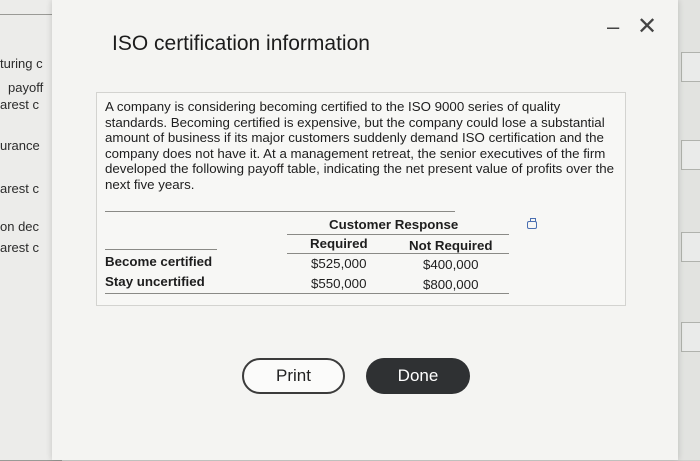 Image resolution: width=700 pixels, height=461 pixels. What do you see at coordinates (418, 376) in the screenshot?
I see `done-button: Done` at bounding box center [418, 376].